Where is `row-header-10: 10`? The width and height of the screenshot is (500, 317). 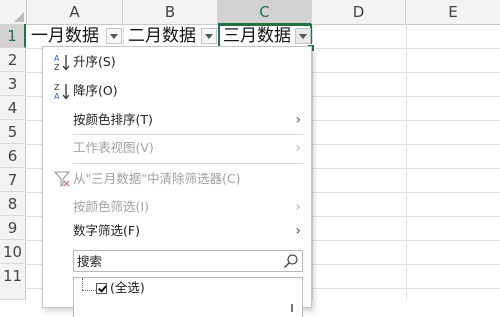
row-header-10: 10 is located at coordinates (13, 252).